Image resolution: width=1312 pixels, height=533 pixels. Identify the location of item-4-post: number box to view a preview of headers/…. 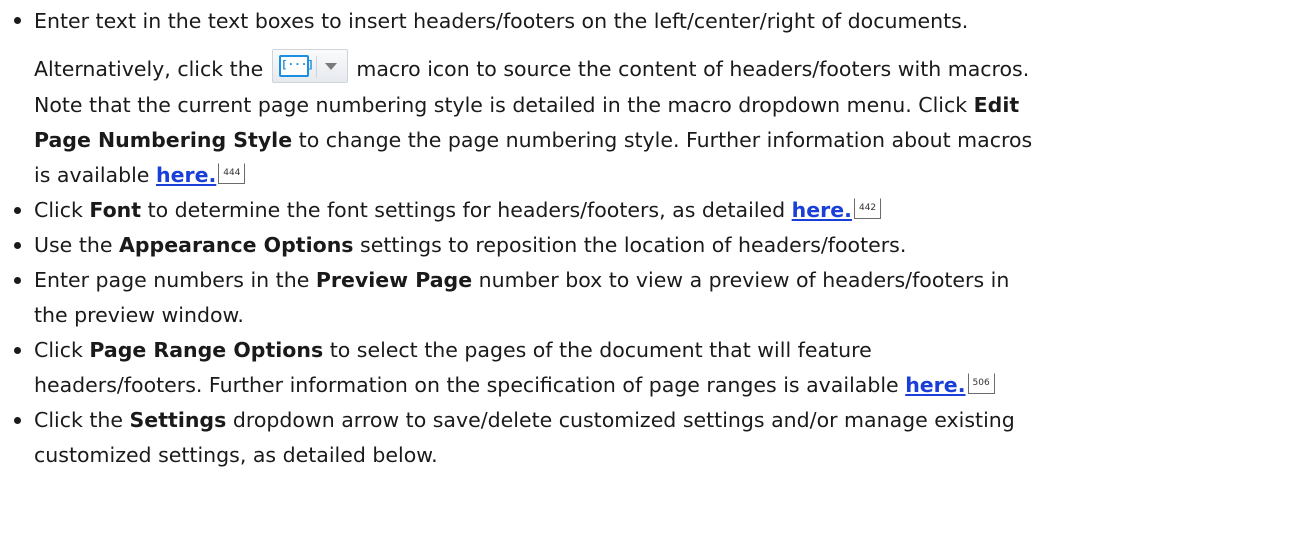
(744, 280).